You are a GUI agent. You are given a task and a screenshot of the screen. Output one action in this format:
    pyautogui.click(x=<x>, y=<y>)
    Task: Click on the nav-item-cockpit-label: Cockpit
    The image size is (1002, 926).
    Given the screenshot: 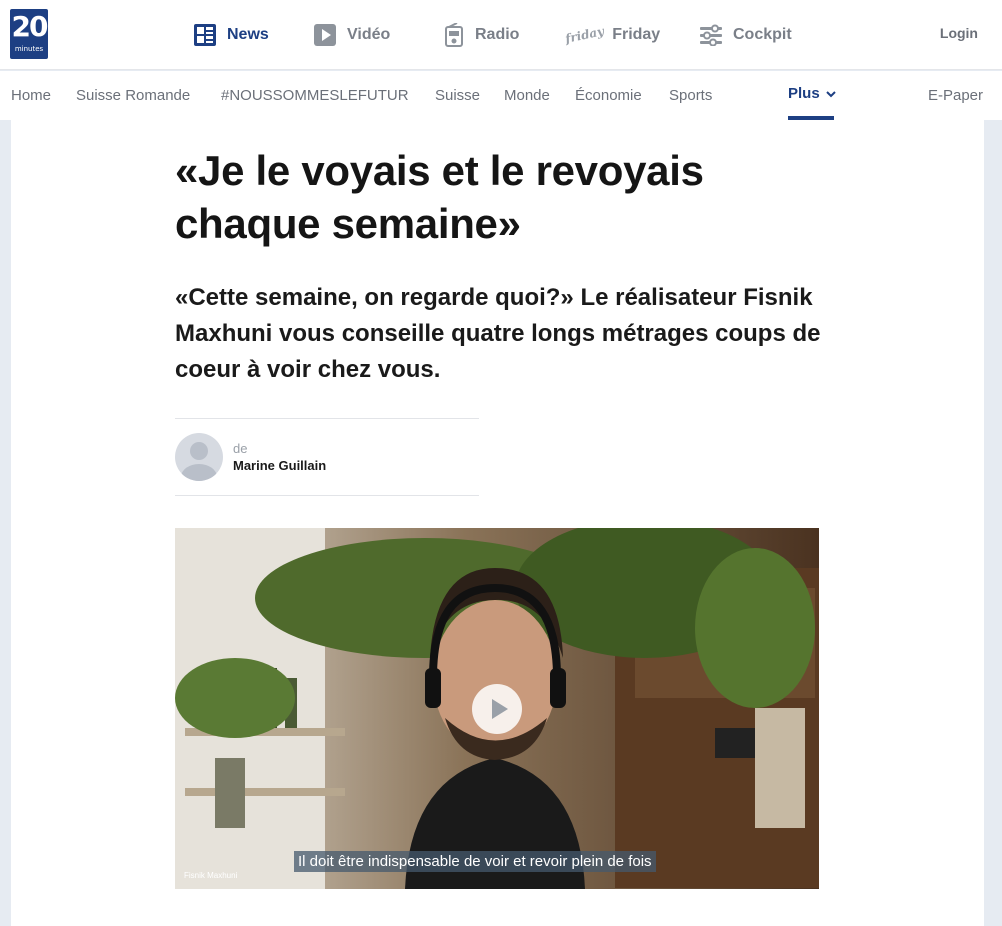 What is the action you would take?
    pyautogui.click(x=762, y=34)
    